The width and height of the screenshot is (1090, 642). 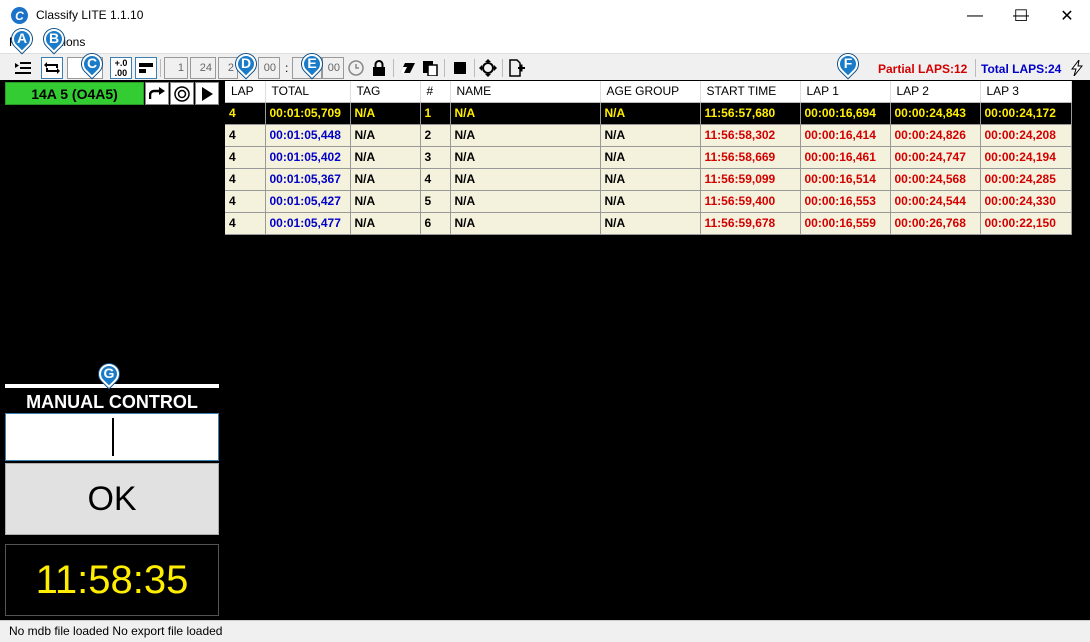 I want to click on col-header-tag: TAG, so click(x=385, y=92).